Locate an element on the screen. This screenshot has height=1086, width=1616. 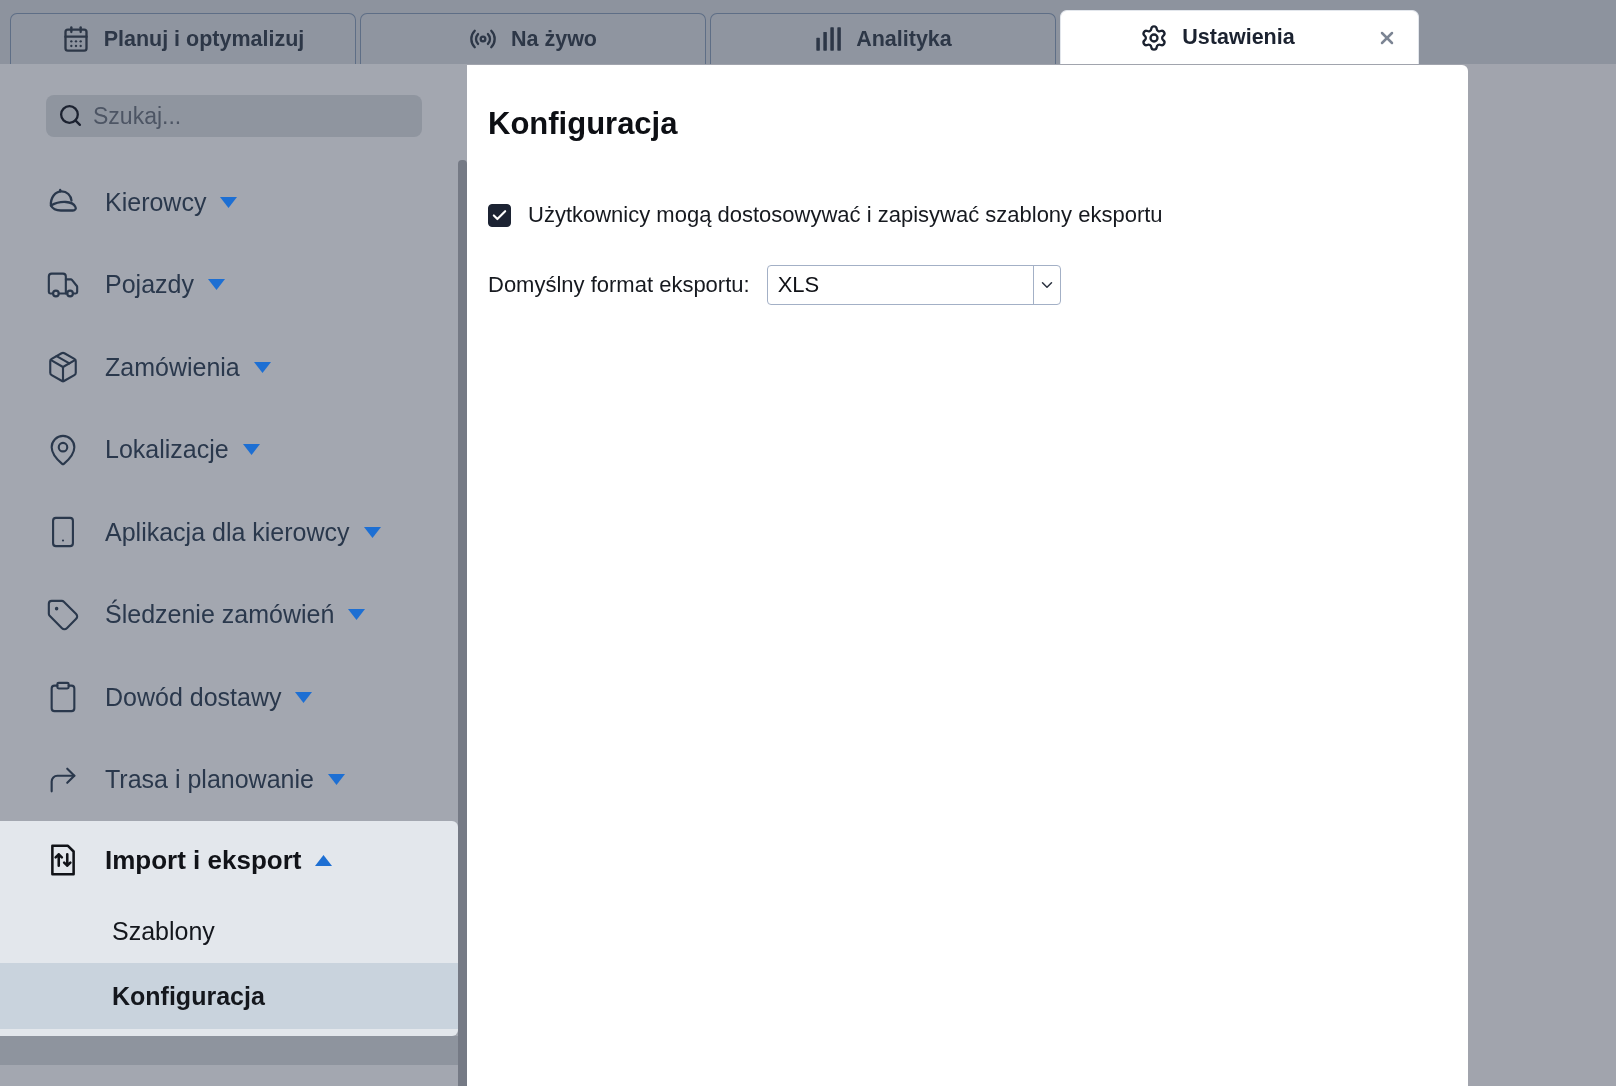
search-icon is located at coordinates (70, 115).